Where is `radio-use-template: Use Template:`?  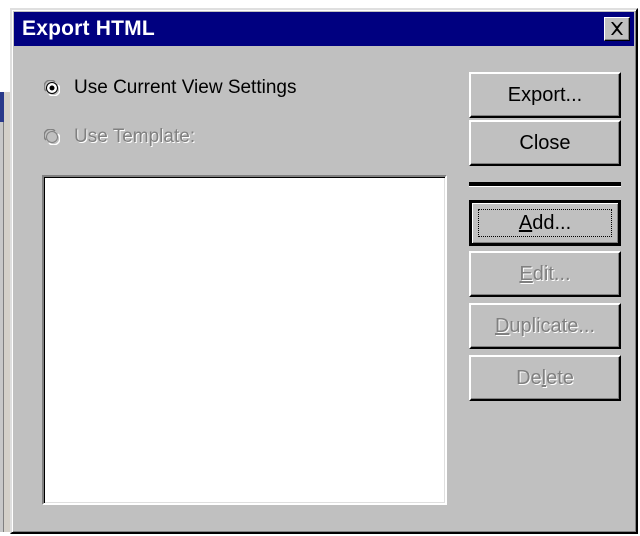 radio-use-template: Use Template: is located at coordinates (119, 137).